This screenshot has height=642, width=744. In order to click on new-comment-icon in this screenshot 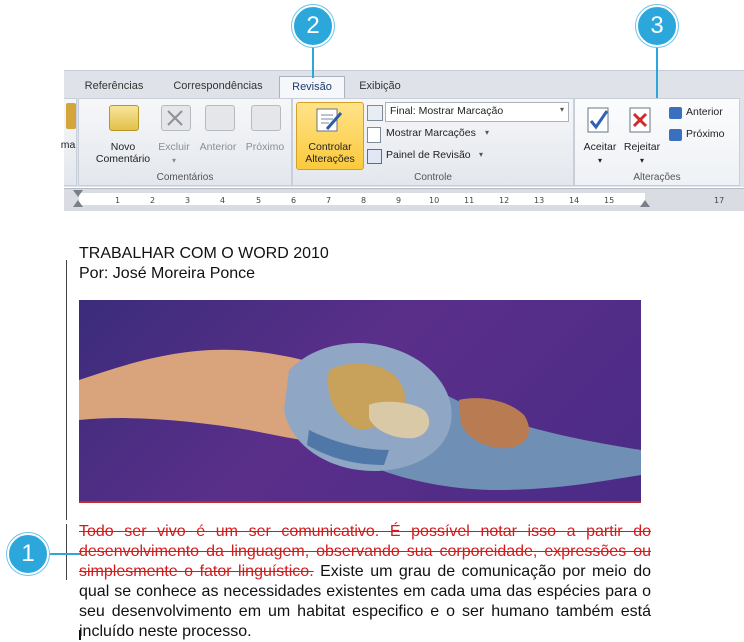, I will do `click(124, 118)`.